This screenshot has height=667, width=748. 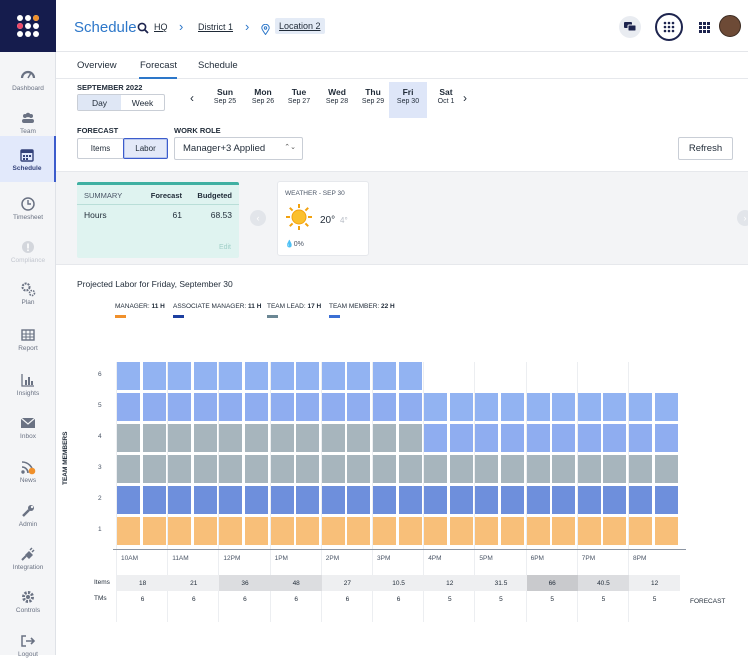 I want to click on x-tick-label: 6PM, so click(x=537, y=558).